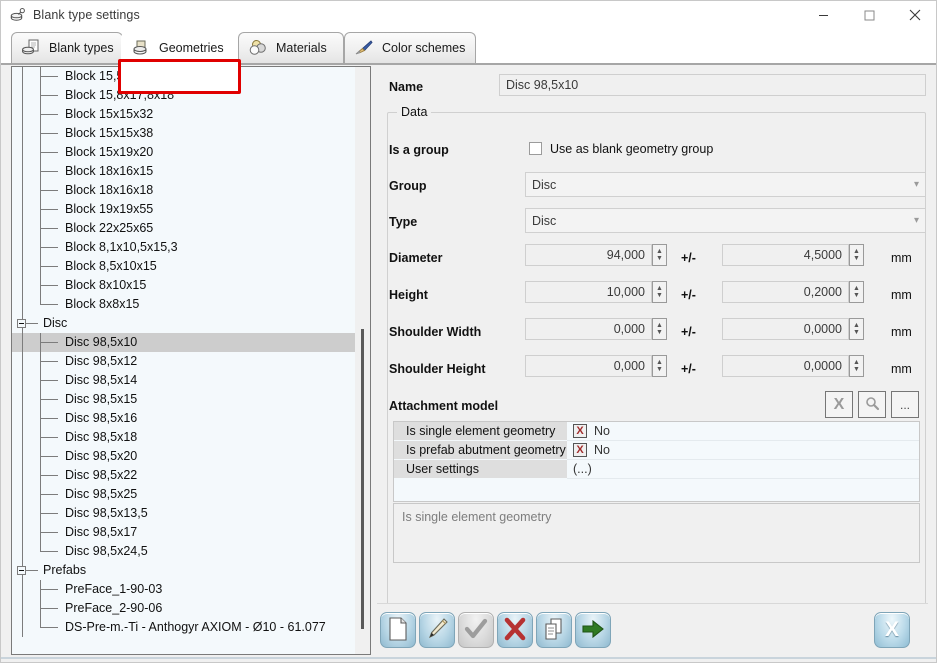  What do you see at coordinates (515, 630) in the screenshot?
I see `delete-button` at bounding box center [515, 630].